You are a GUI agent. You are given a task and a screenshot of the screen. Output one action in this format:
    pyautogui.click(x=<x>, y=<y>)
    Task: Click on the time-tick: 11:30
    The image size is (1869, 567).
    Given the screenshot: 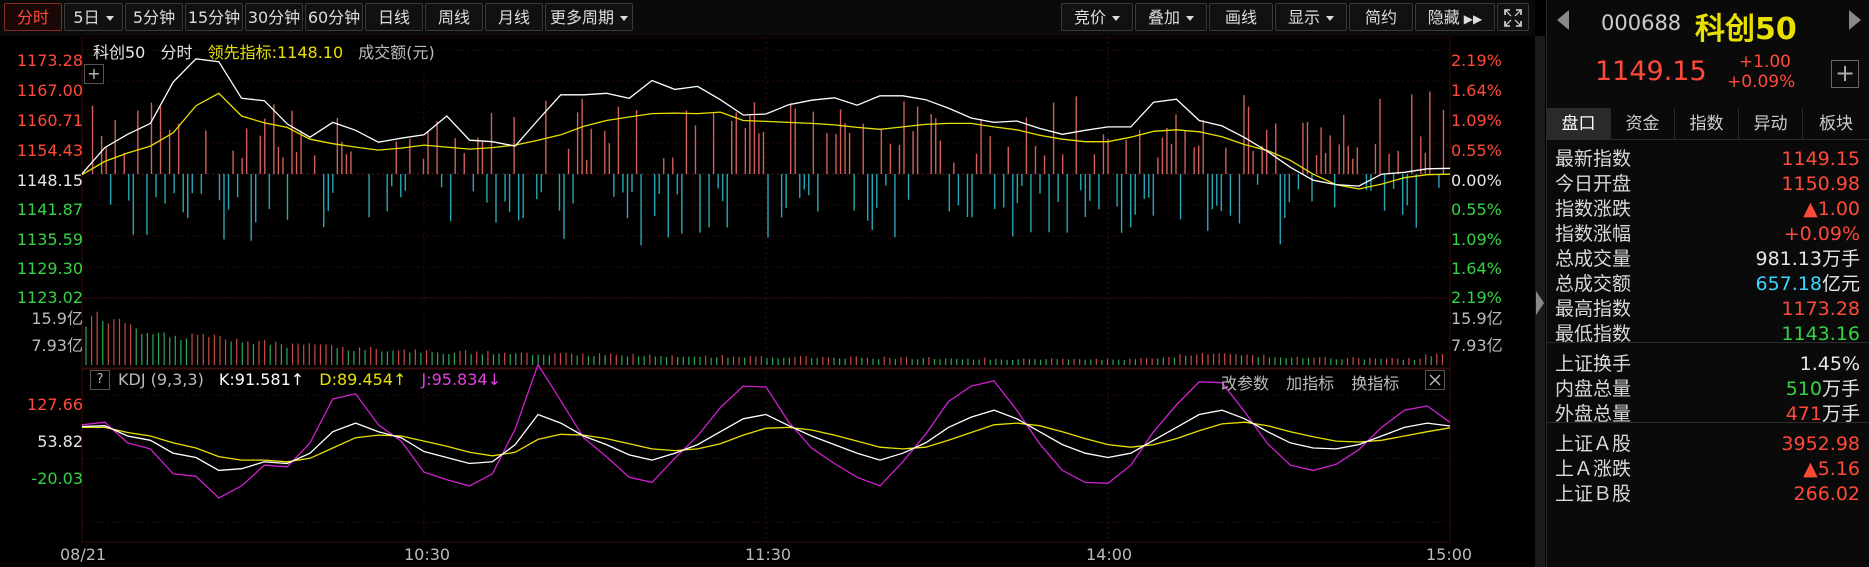 What is the action you would take?
    pyautogui.click(x=768, y=554)
    